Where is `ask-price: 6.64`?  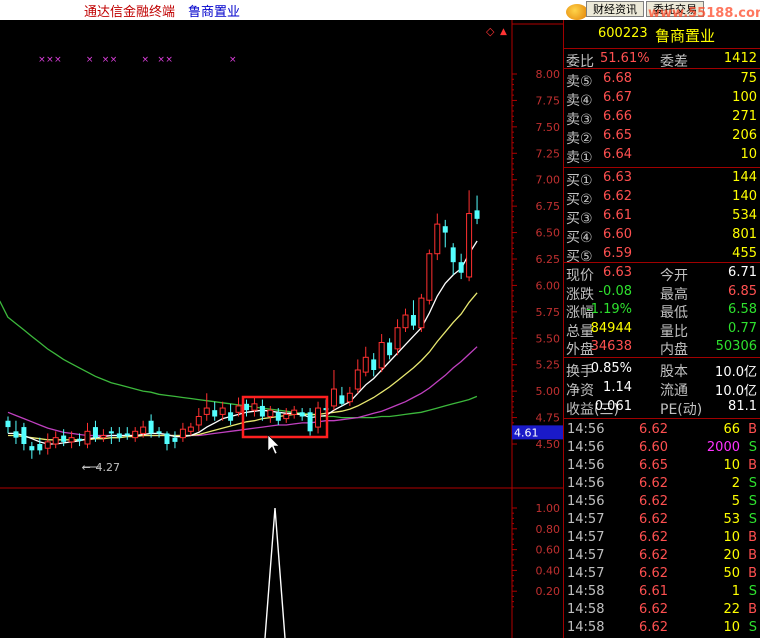 ask-price: 6.64 is located at coordinates (617, 154).